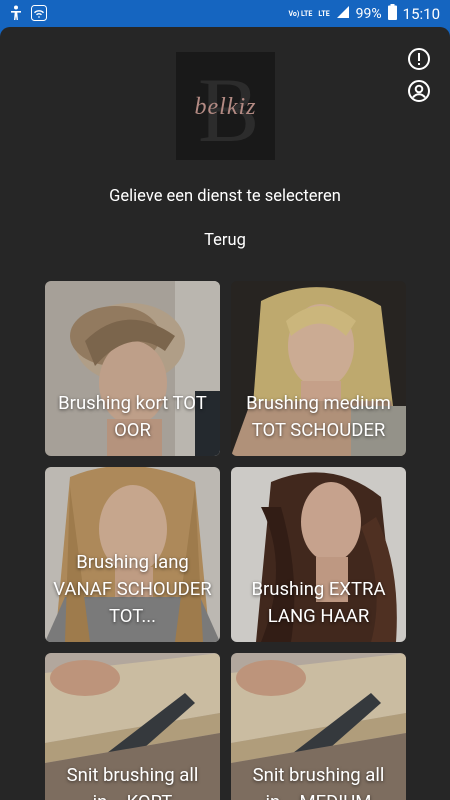 Image resolution: width=450 pixels, height=800 pixels. What do you see at coordinates (343, 14) in the screenshot?
I see `signal-icon` at bounding box center [343, 14].